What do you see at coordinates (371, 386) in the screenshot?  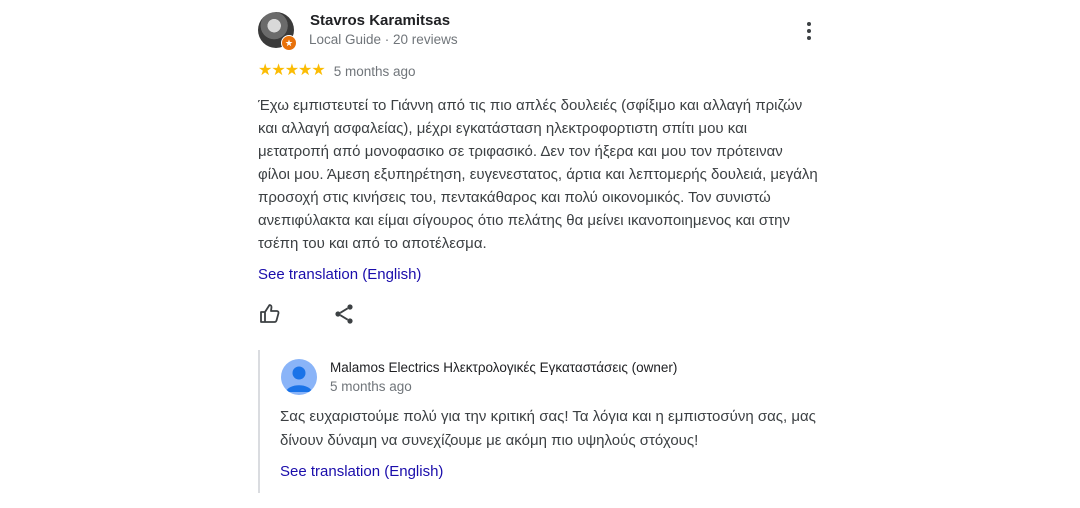 I see `owner-reply-time: 5 months ago` at bounding box center [371, 386].